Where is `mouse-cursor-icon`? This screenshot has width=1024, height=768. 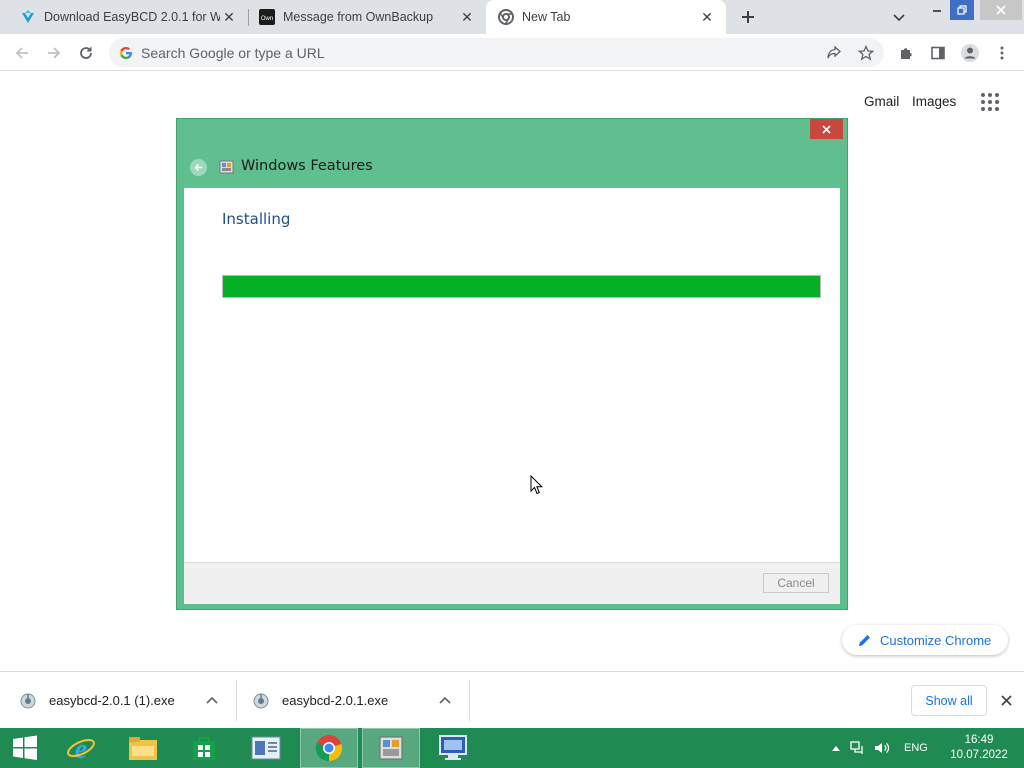
mouse-cursor-icon is located at coordinates (537, 485).